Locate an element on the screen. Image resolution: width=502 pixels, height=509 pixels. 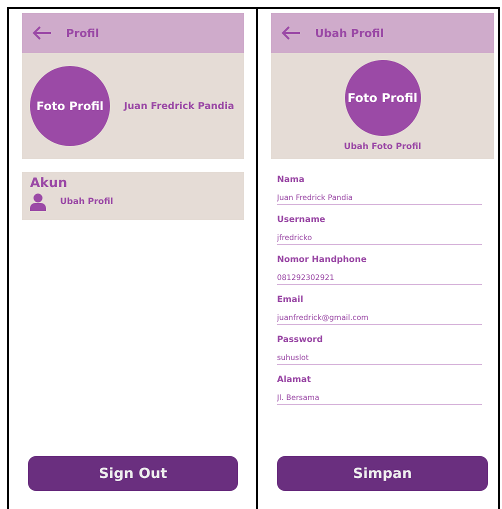
save-button: Simpan is located at coordinates (382, 473).